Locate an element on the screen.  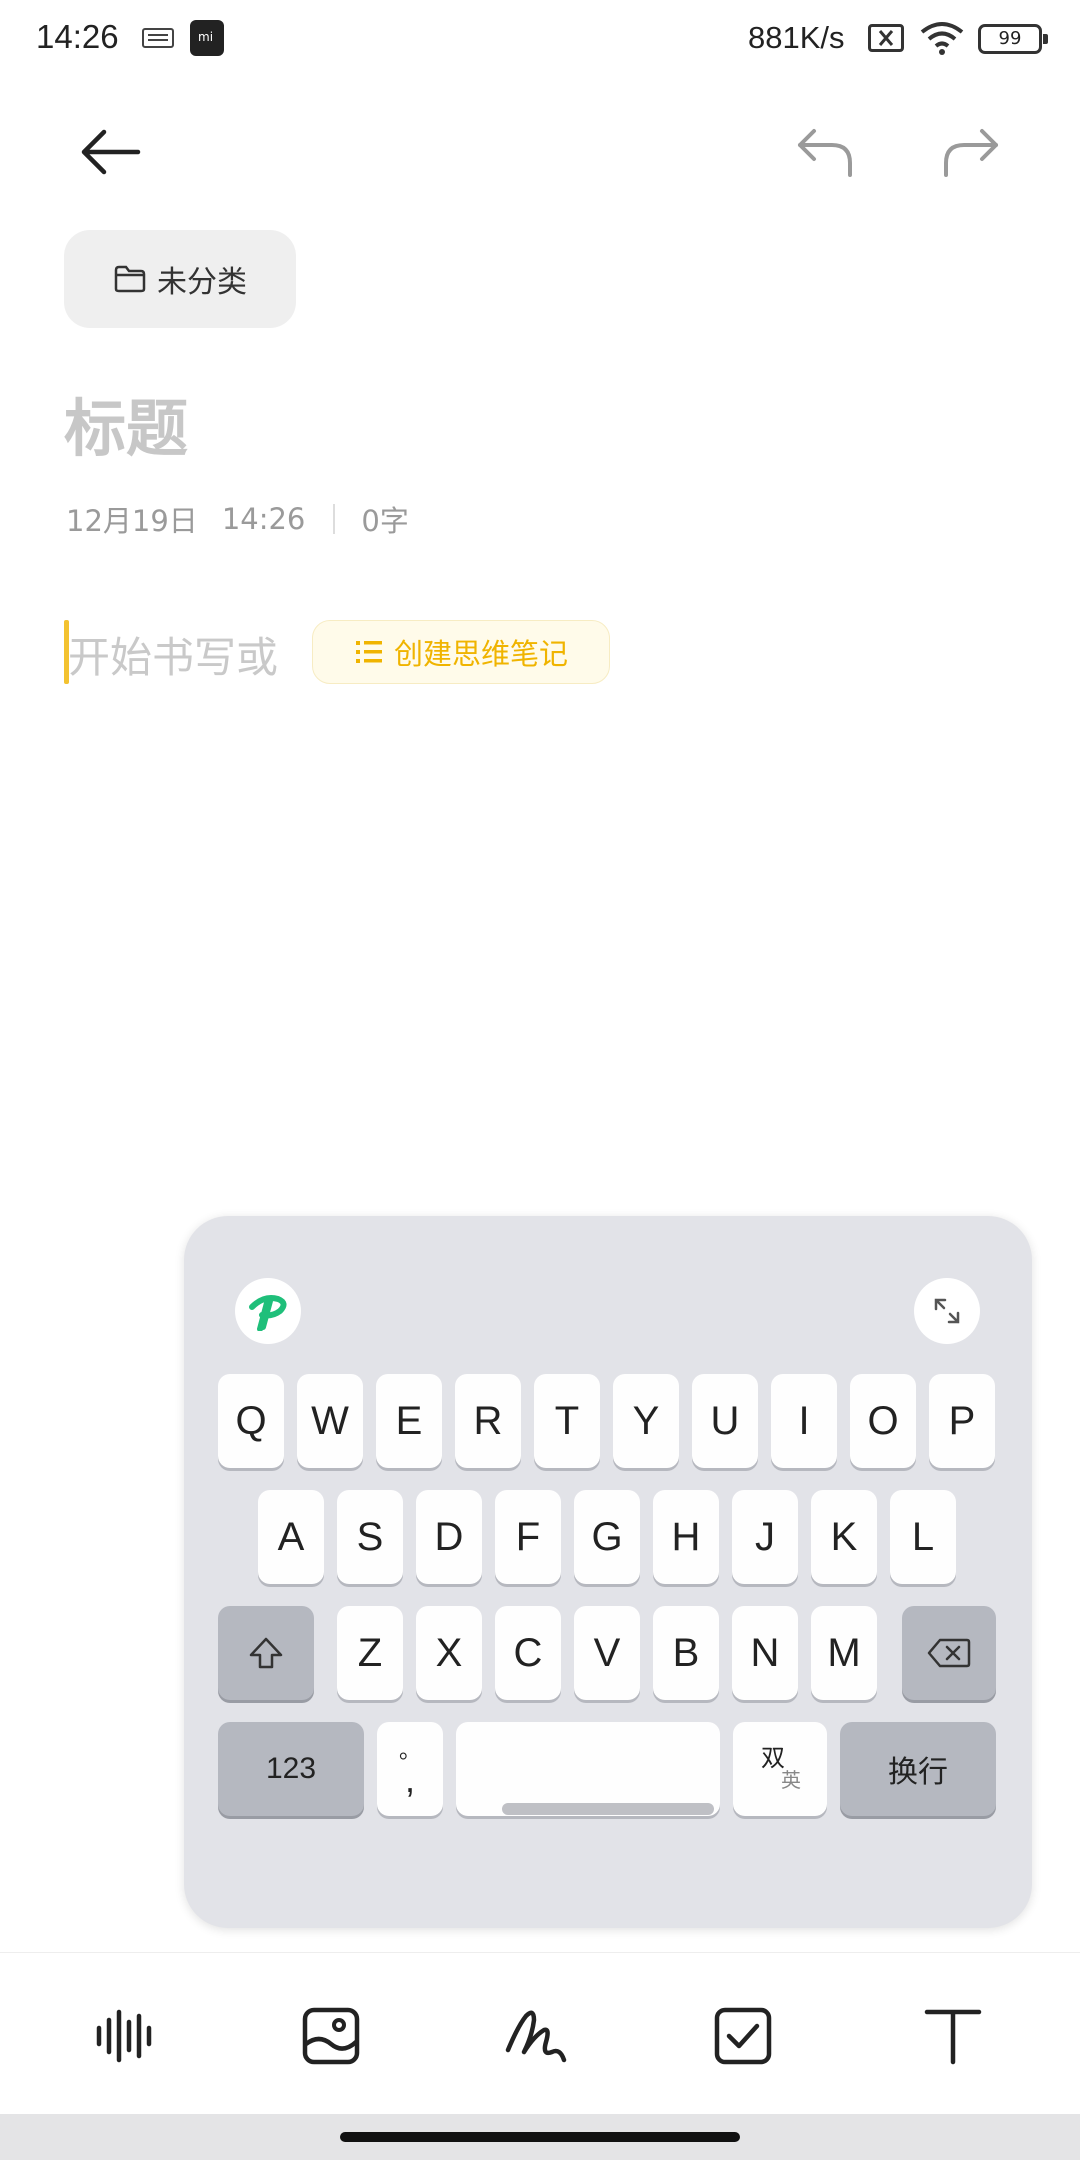
key-l: L is located at coordinates (923, 1537).